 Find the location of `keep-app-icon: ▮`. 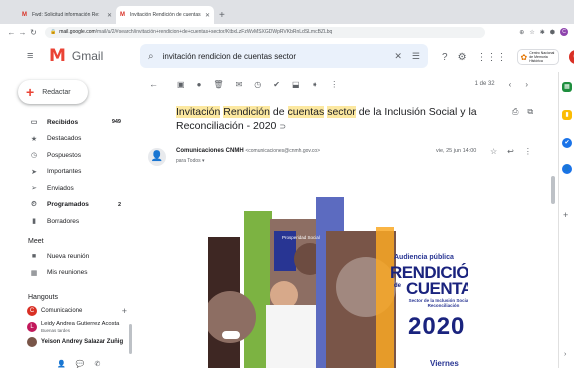

keep-app-icon: ▮ is located at coordinates (567, 115).